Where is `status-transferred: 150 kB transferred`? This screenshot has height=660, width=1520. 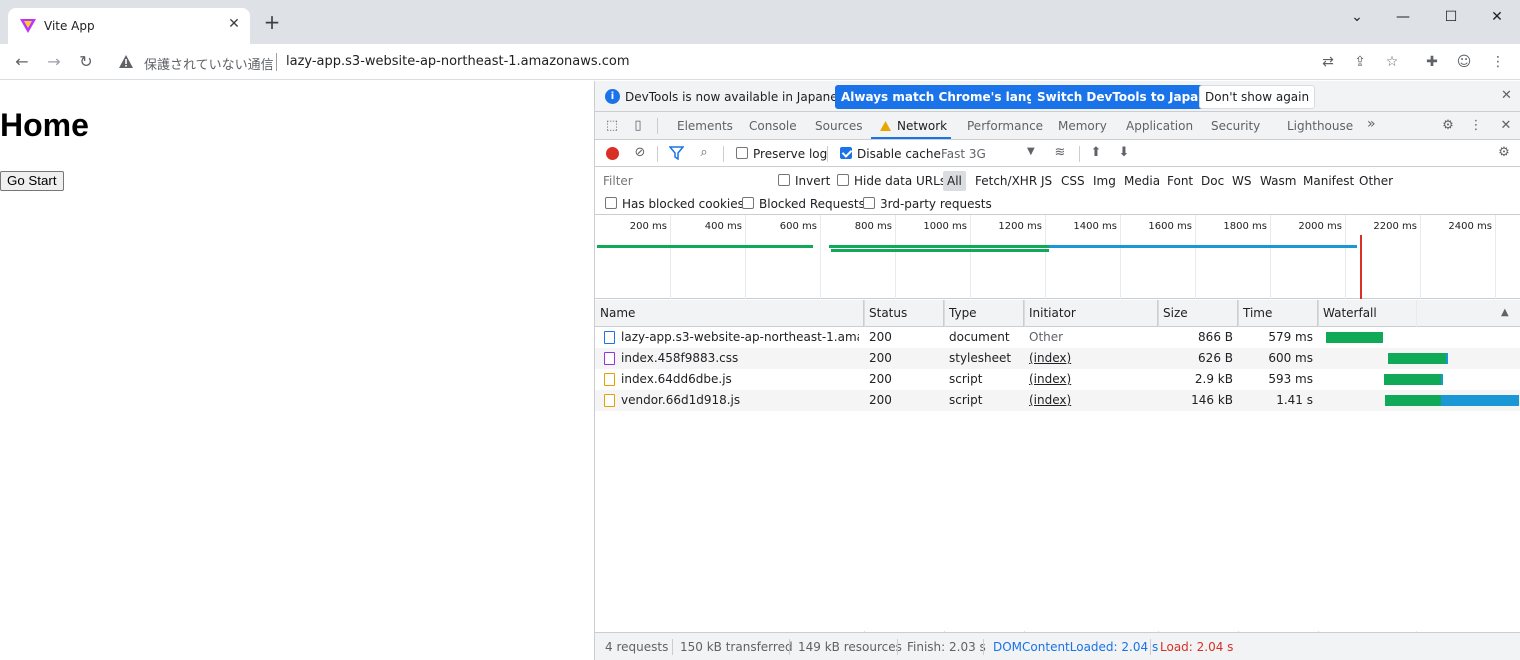
status-transferred: 150 kB transferred is located at coordinates (736, 647).